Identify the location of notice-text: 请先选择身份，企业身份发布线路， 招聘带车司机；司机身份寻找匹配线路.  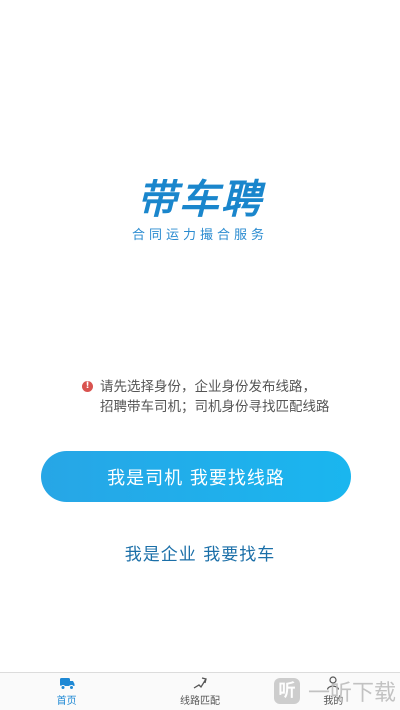
(215, 397).